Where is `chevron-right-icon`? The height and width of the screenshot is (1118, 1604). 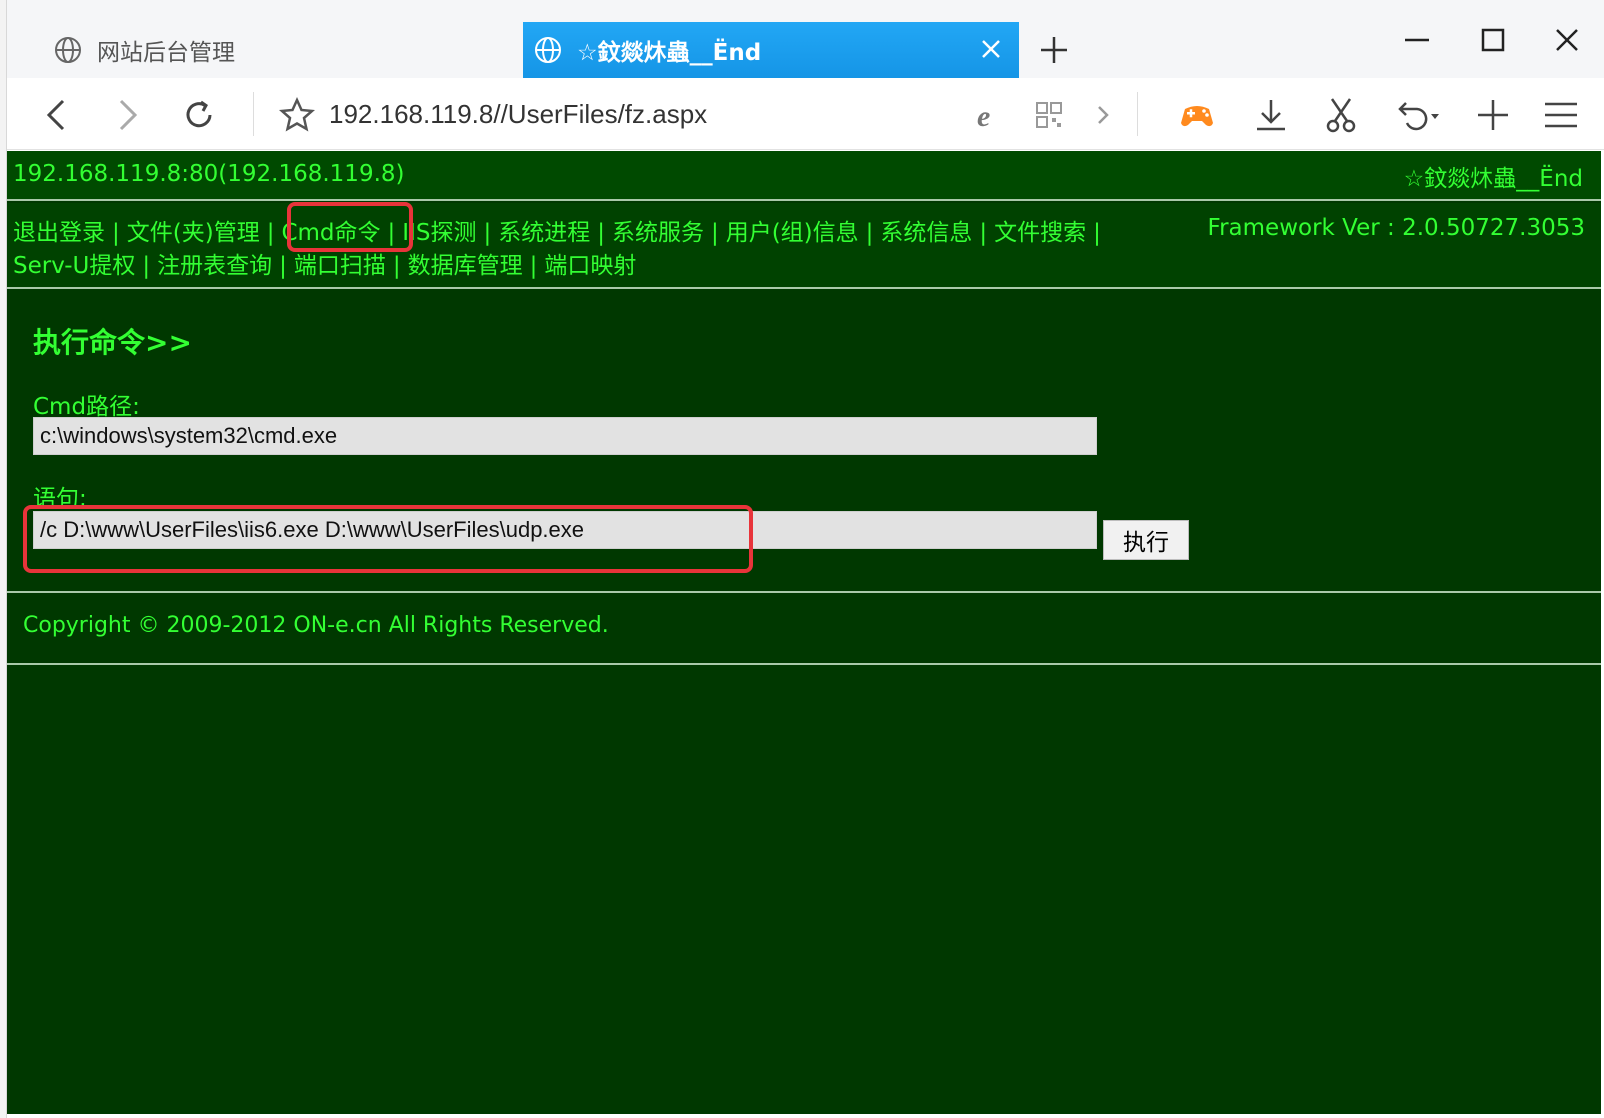
chevron-right-icon is located at coordinates (1103, 115).